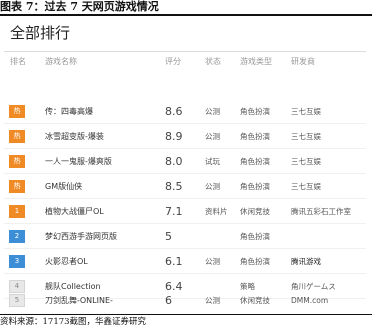 Image resolution: width=372 pixels, height=330 pixels. I want to click on game-name-link: GM版仙侠, so click(101, 186).